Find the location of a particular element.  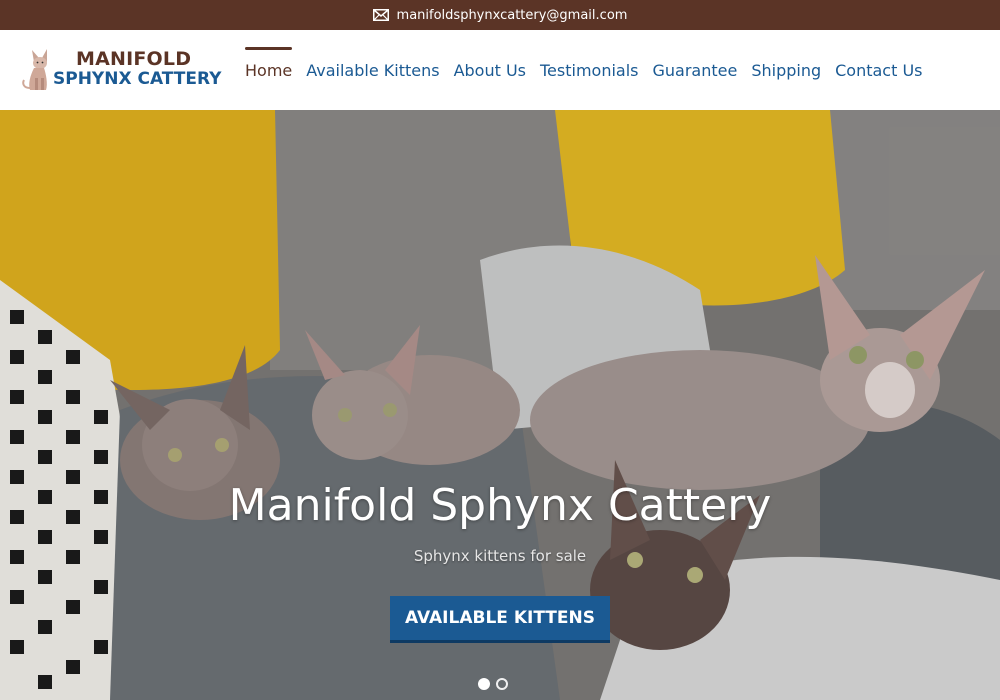

available-kittens-button: AVAILABLE KITTENS is located at coordinates (500, 618).